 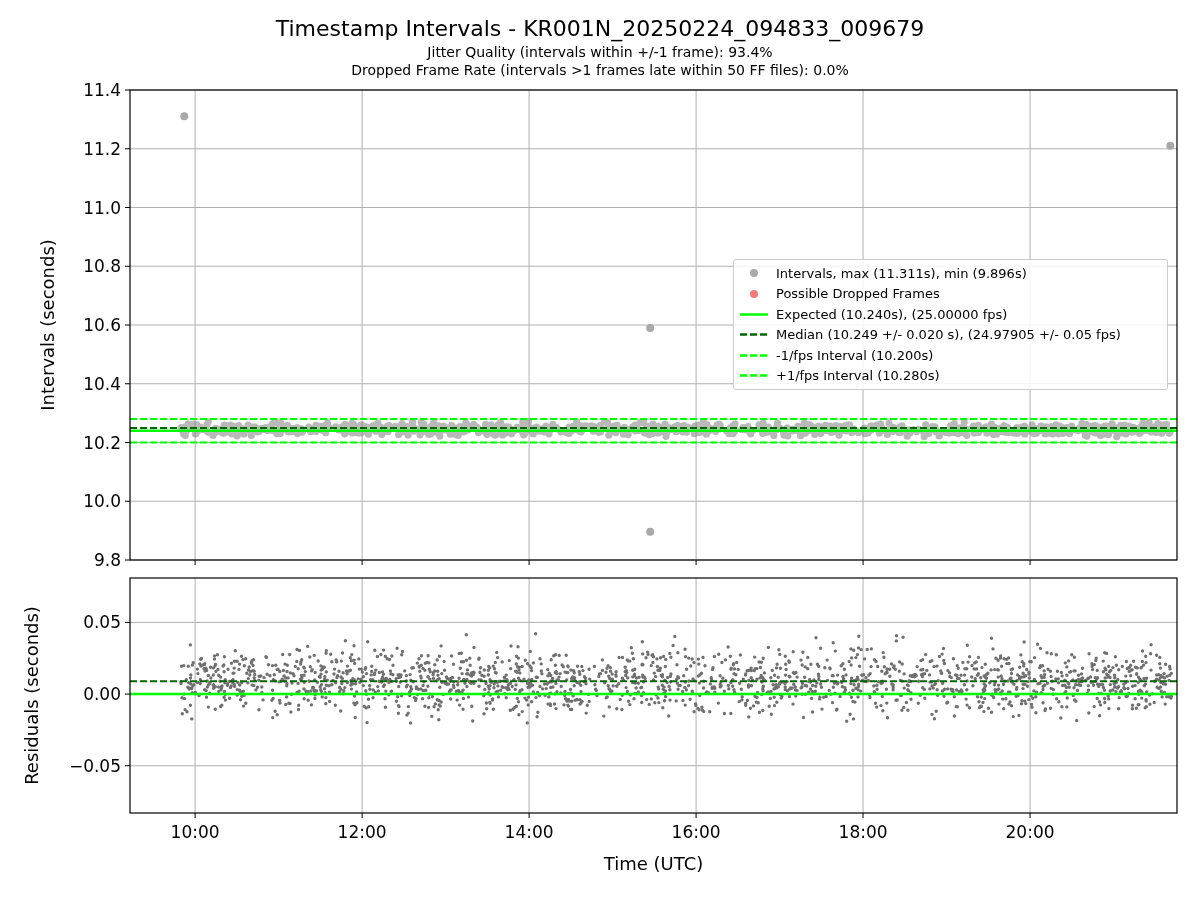 I want to click on legend-label: -1/fps Interval (10.200s), so click(x=855, y=355).